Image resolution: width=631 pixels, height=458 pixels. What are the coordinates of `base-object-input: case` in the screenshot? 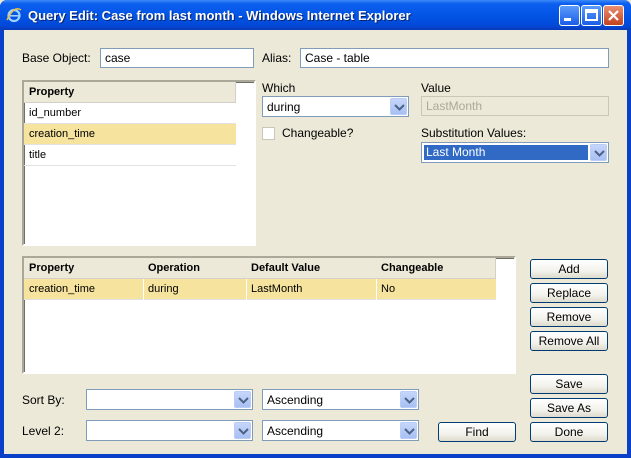 It's located at (177, 58).